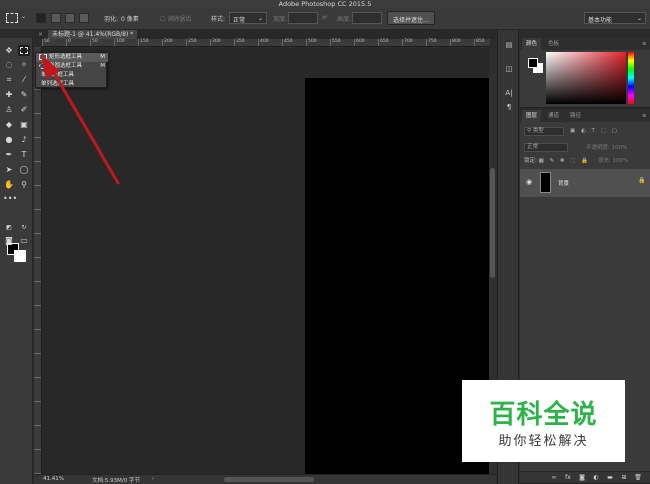  What do you see at coordinates (24, 154) in the screenshot?
I see `type-tool-icon: T` at bounding box center [24, 154].